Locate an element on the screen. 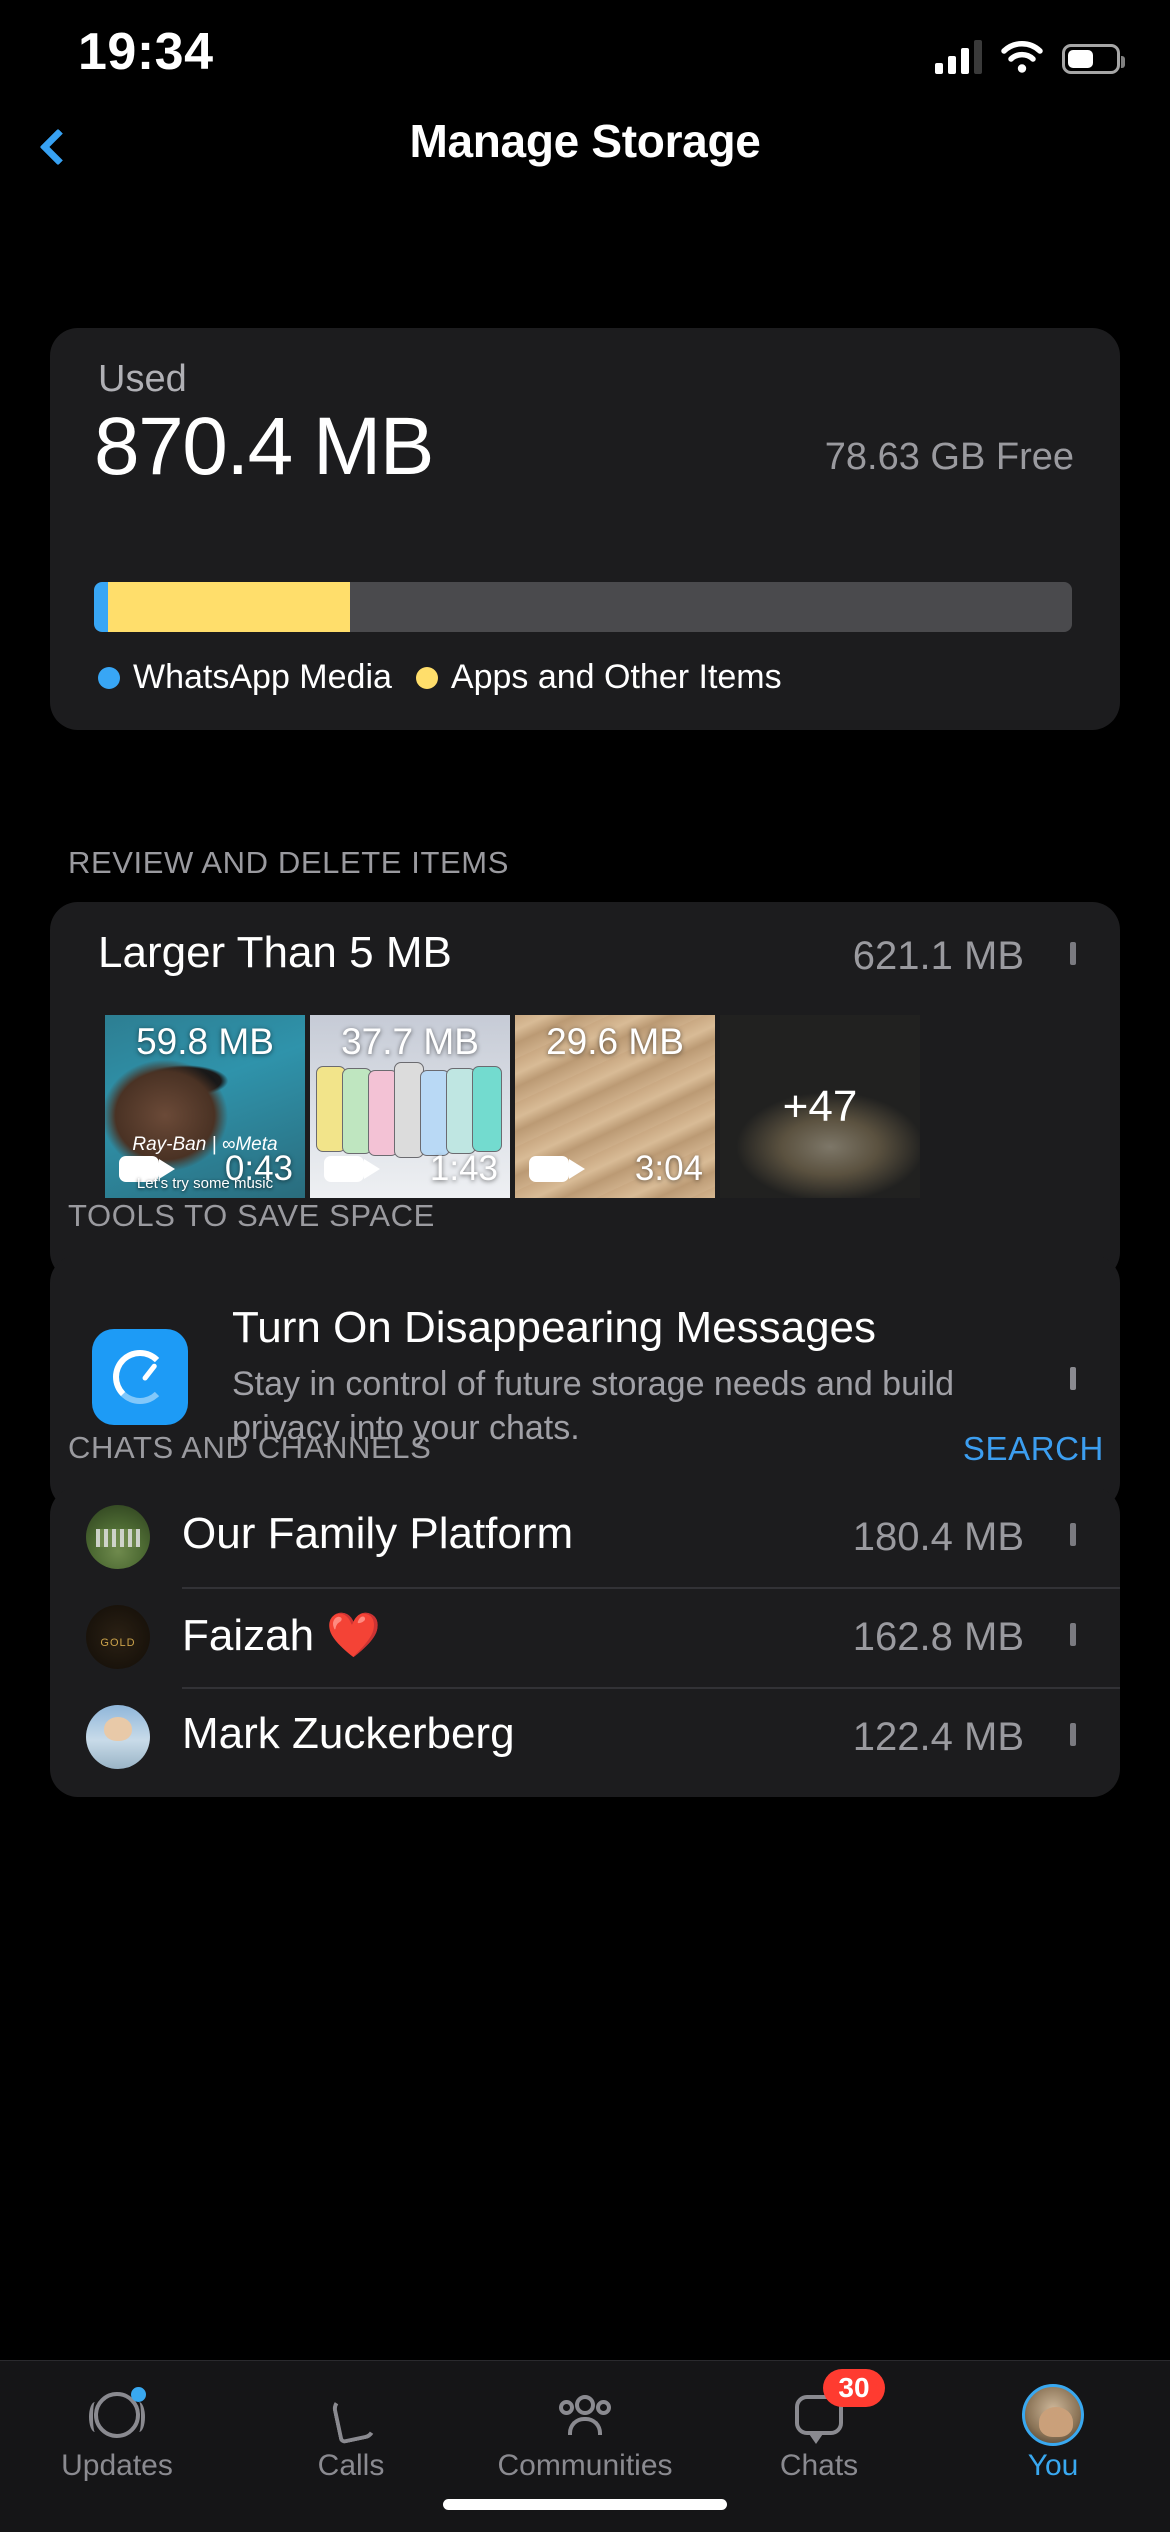 The image size is (1170, 2532). legend-item-whatsapp-media: WhatsApp Media is located at coordinates (245, 677).